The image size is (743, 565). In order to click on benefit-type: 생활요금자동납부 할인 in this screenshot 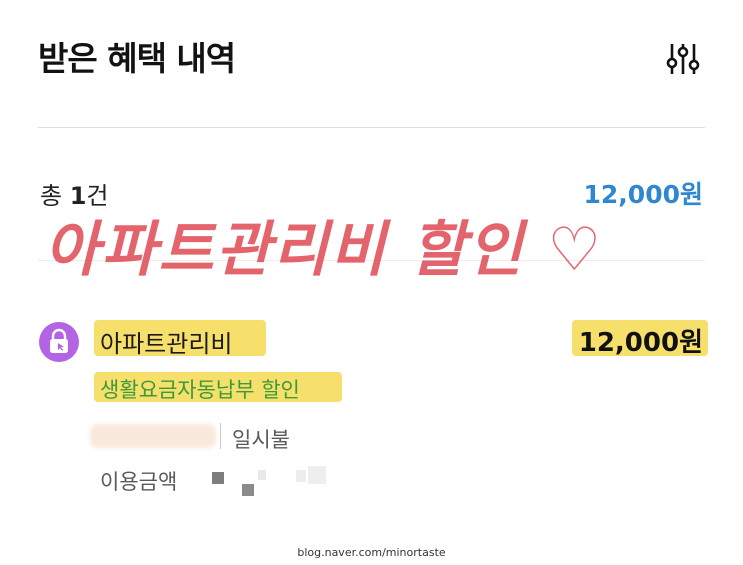, I will do `click(200, 390)`.